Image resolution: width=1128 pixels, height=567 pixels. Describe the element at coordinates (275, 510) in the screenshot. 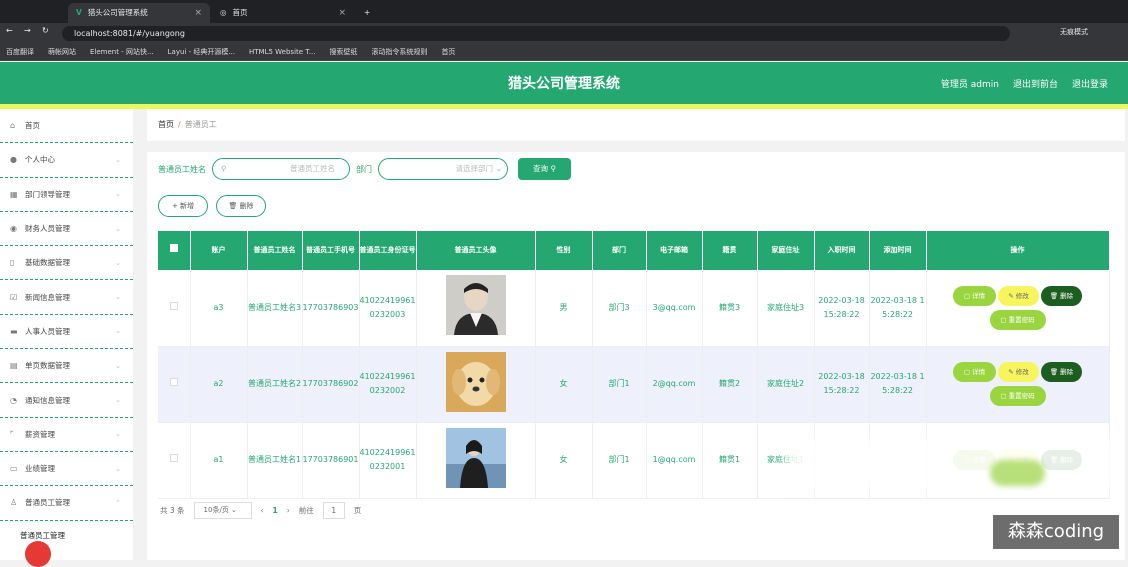

I see `page-number: 1` at that location.